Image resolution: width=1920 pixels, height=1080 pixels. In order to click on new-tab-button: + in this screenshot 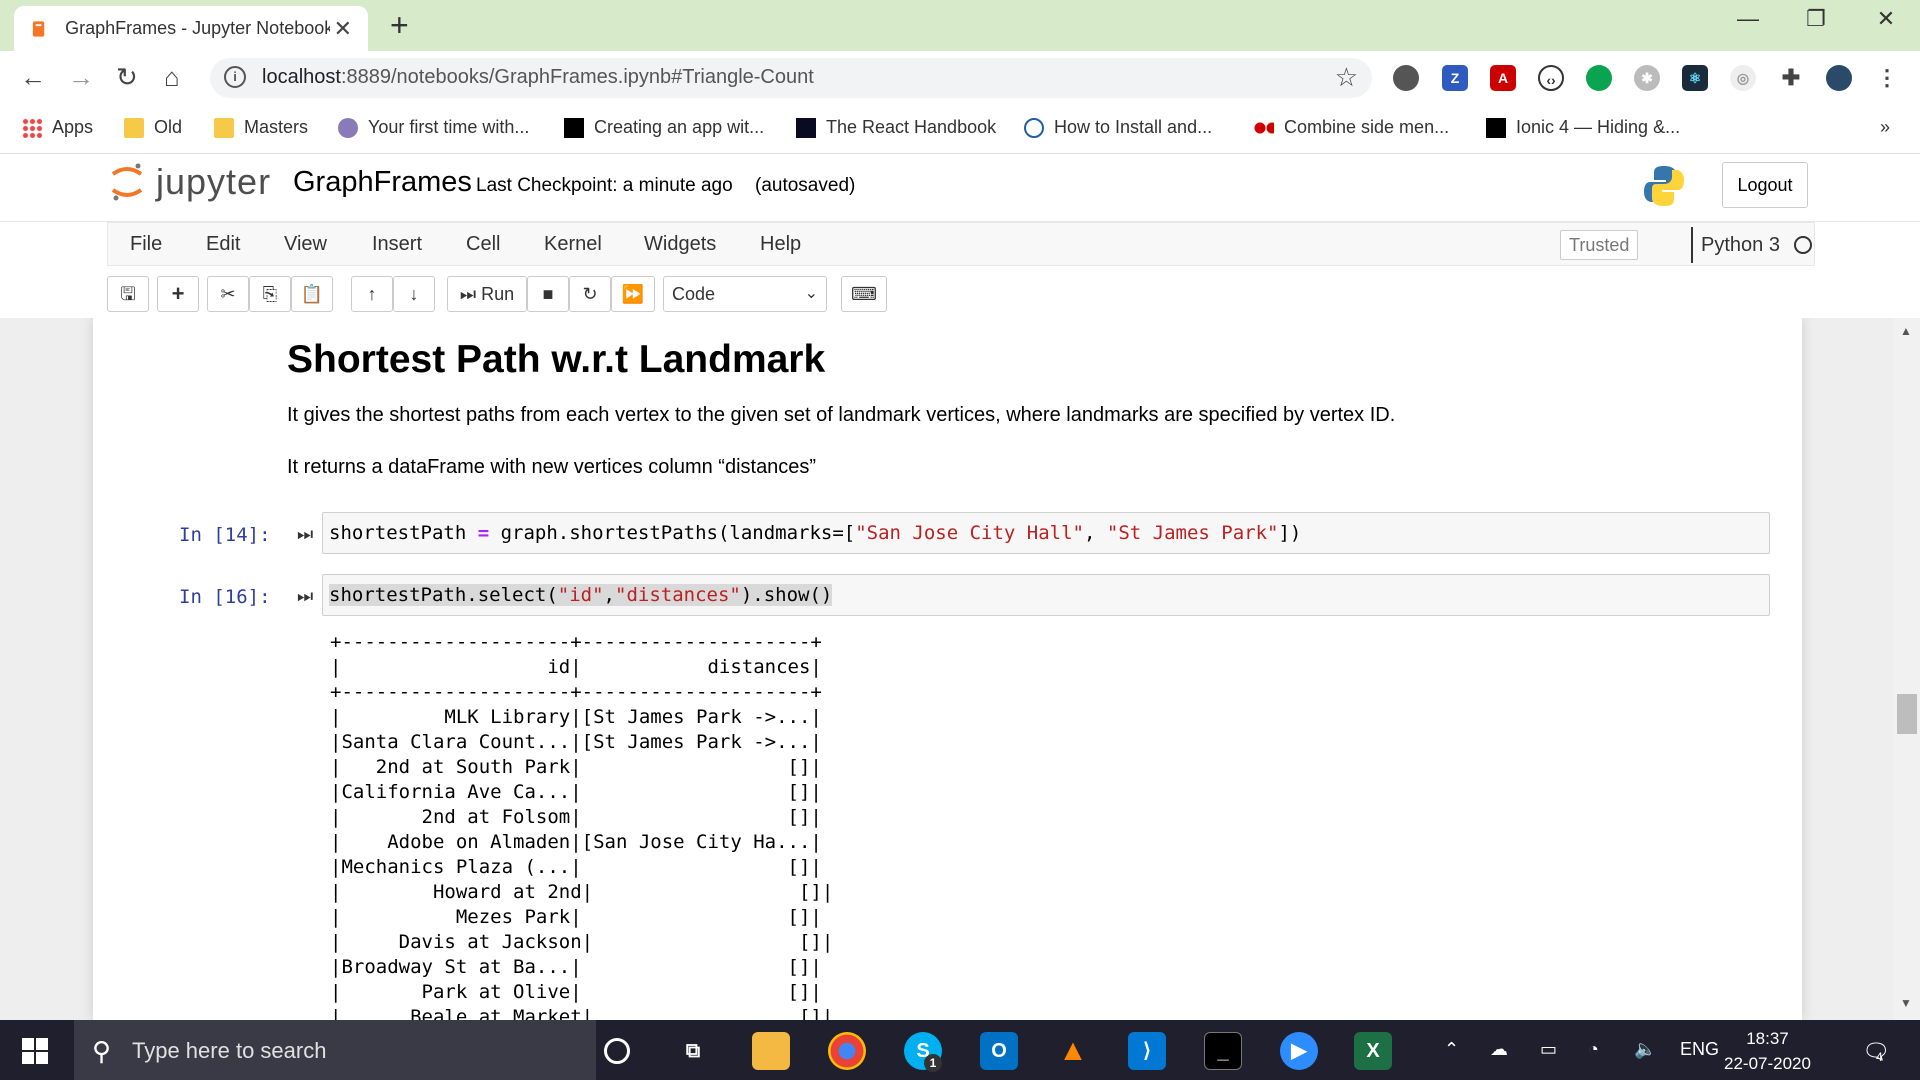, I will do `click(399, 25)`.